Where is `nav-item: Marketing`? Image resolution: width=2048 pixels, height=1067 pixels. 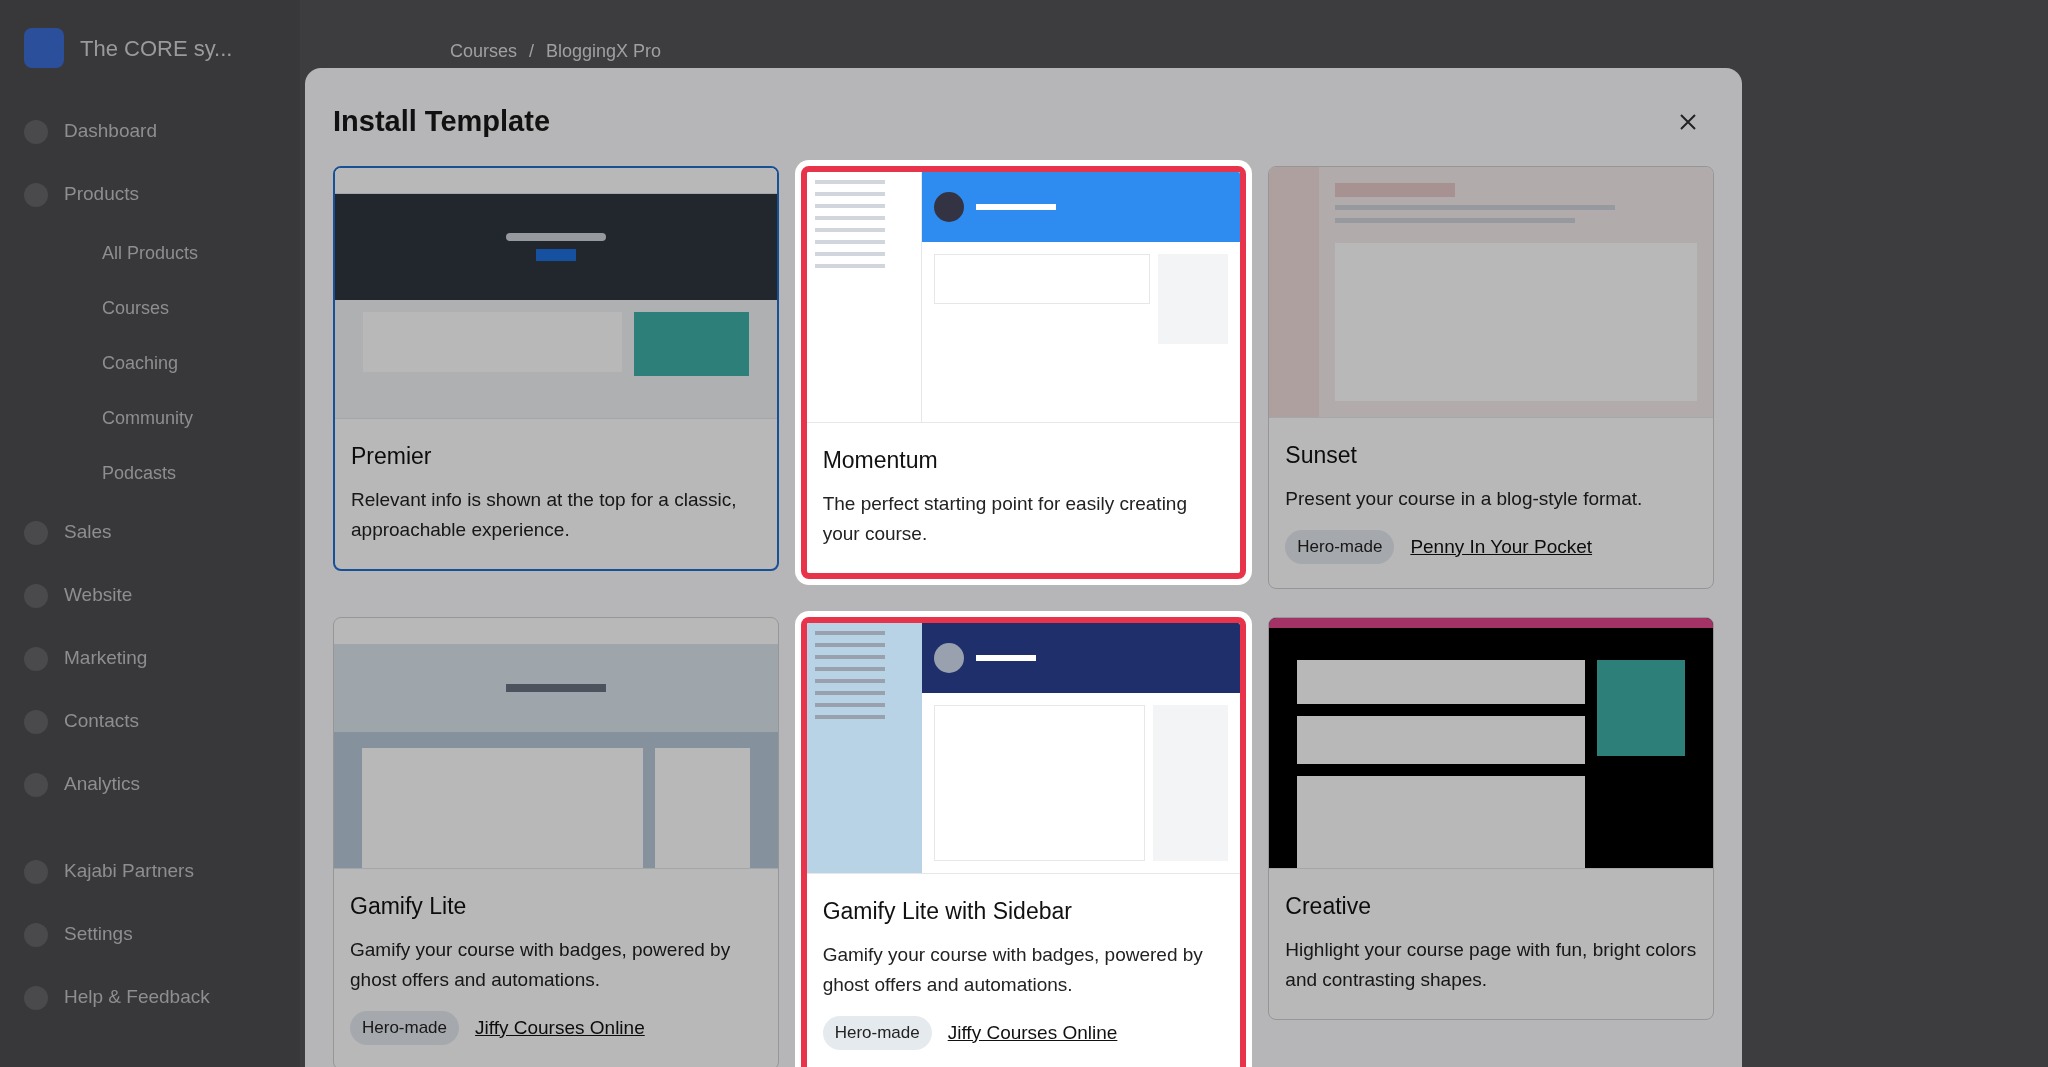 nav-item: Marketing is located at coordinates (106, 658).